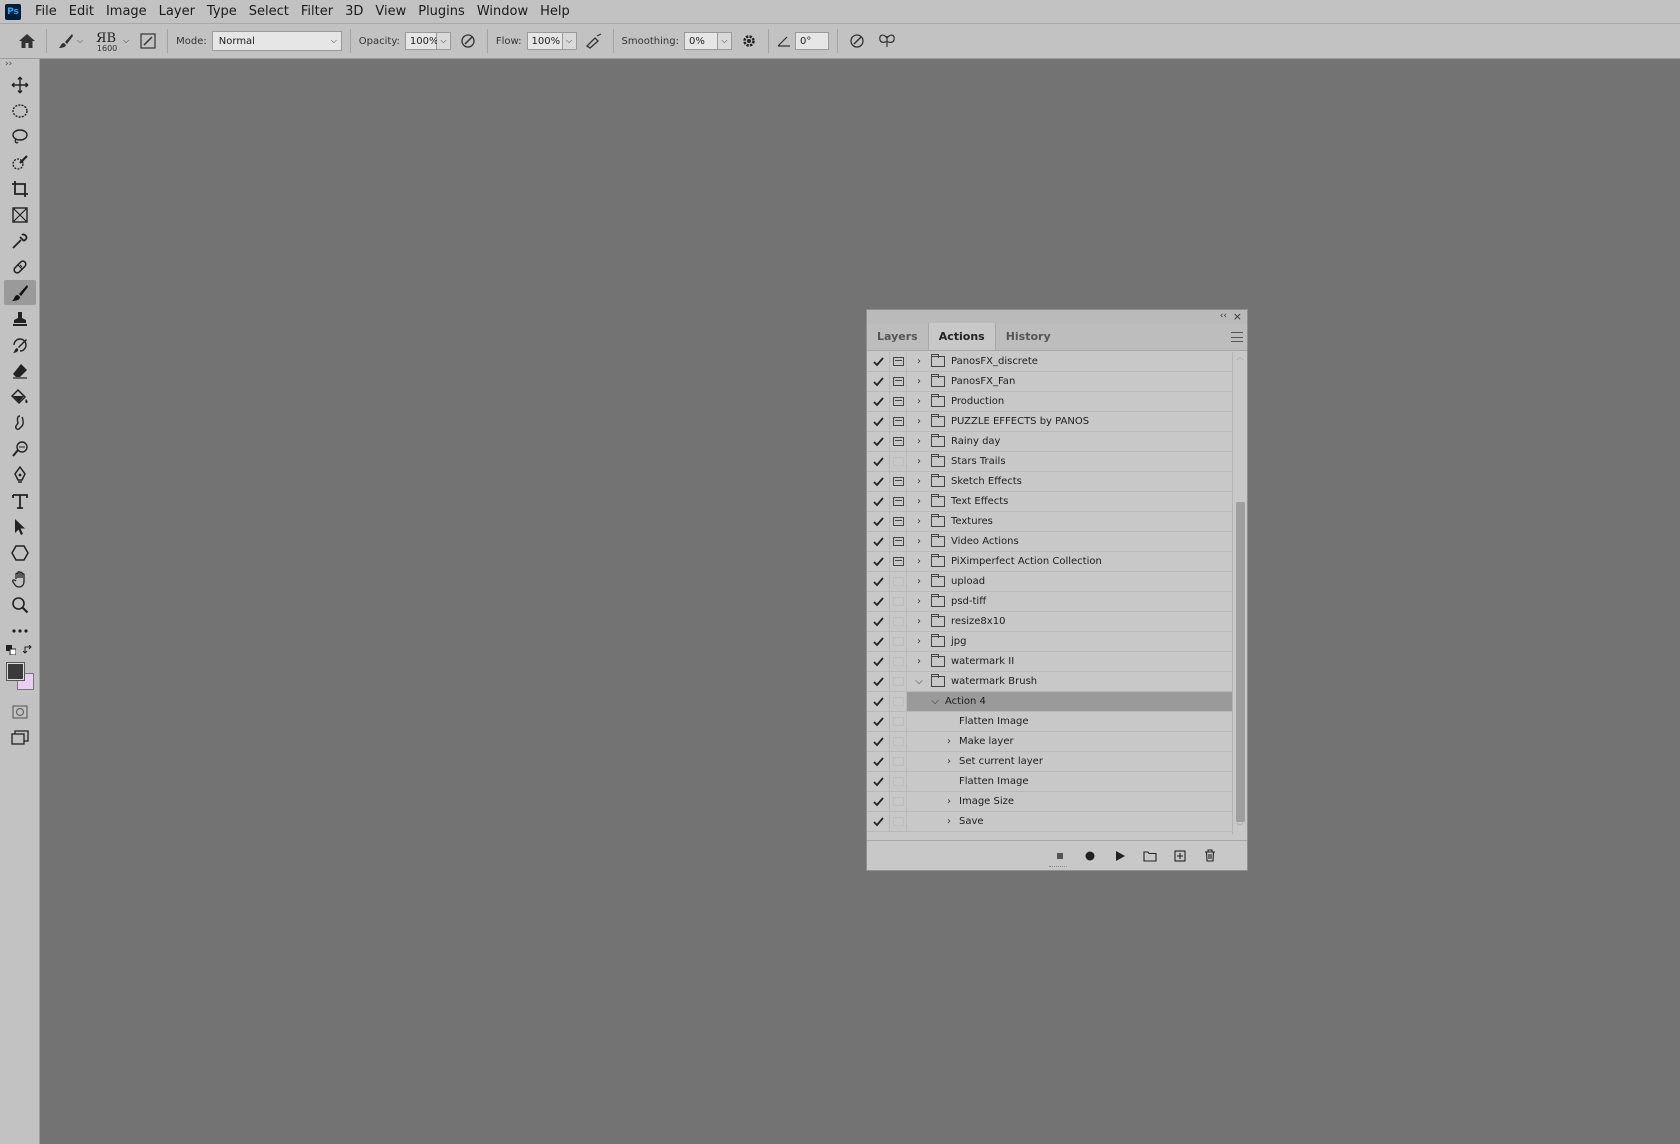  What do you see at coordinates (11, 650) in the screenshot?
I see `default-colors-icon` at bounding box center [11, 650].